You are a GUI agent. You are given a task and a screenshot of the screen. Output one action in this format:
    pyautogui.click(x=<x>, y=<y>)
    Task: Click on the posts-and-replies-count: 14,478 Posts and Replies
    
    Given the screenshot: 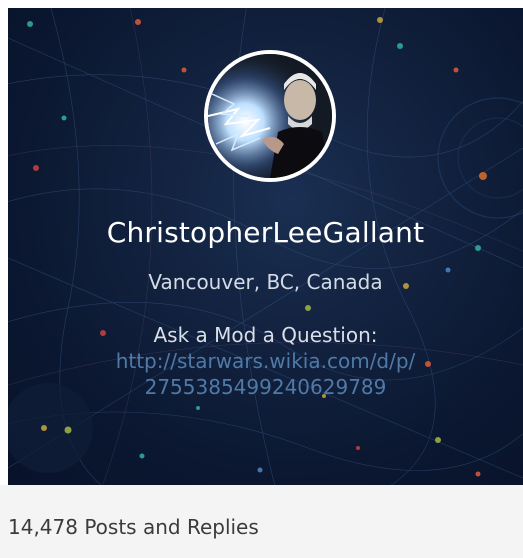 What is the action you would take?
    pyautogui.click(x=133, y=527)
    